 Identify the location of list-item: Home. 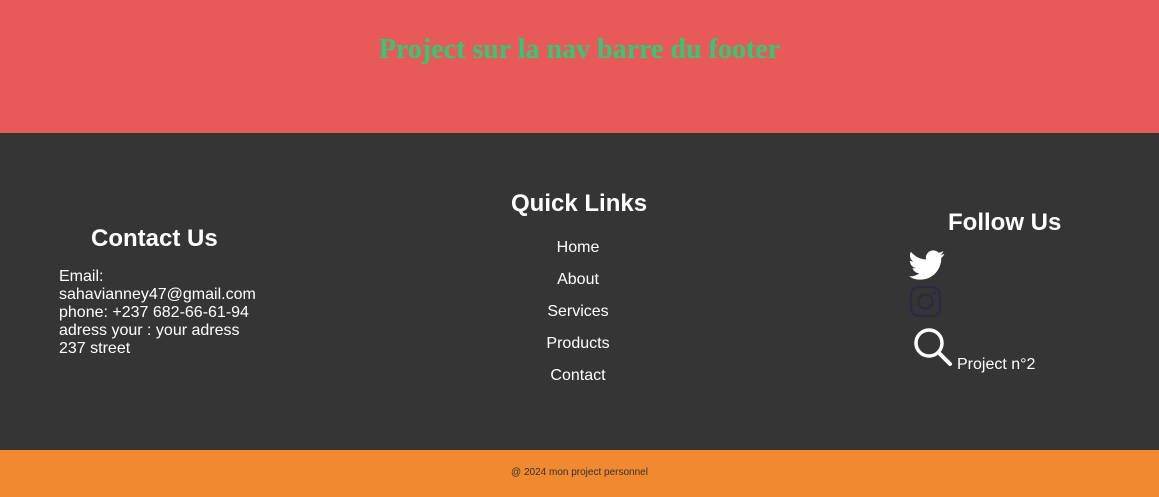
(578, 253).